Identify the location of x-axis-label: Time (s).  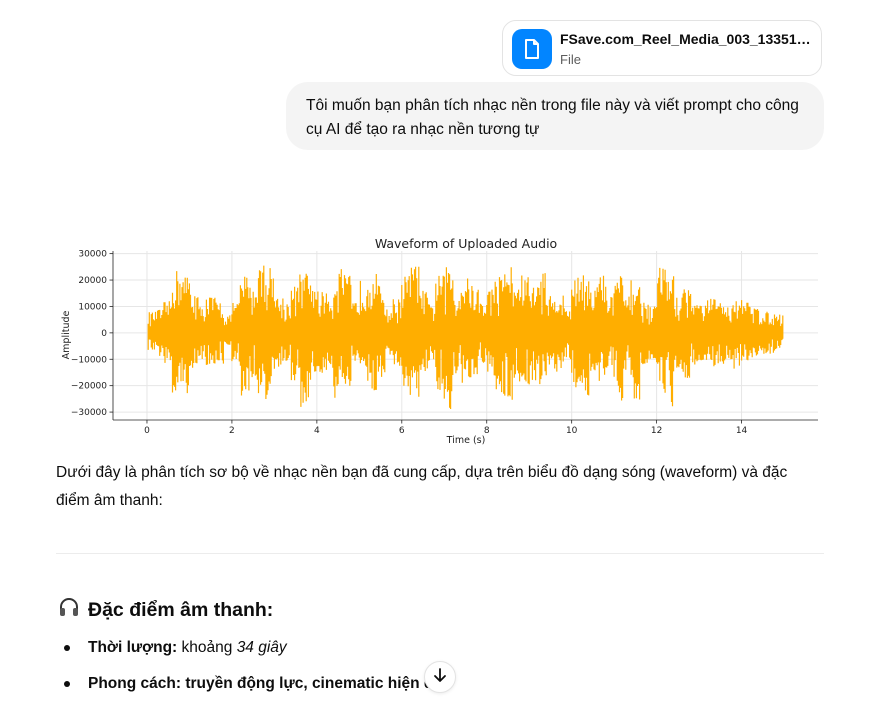
(466, 440).